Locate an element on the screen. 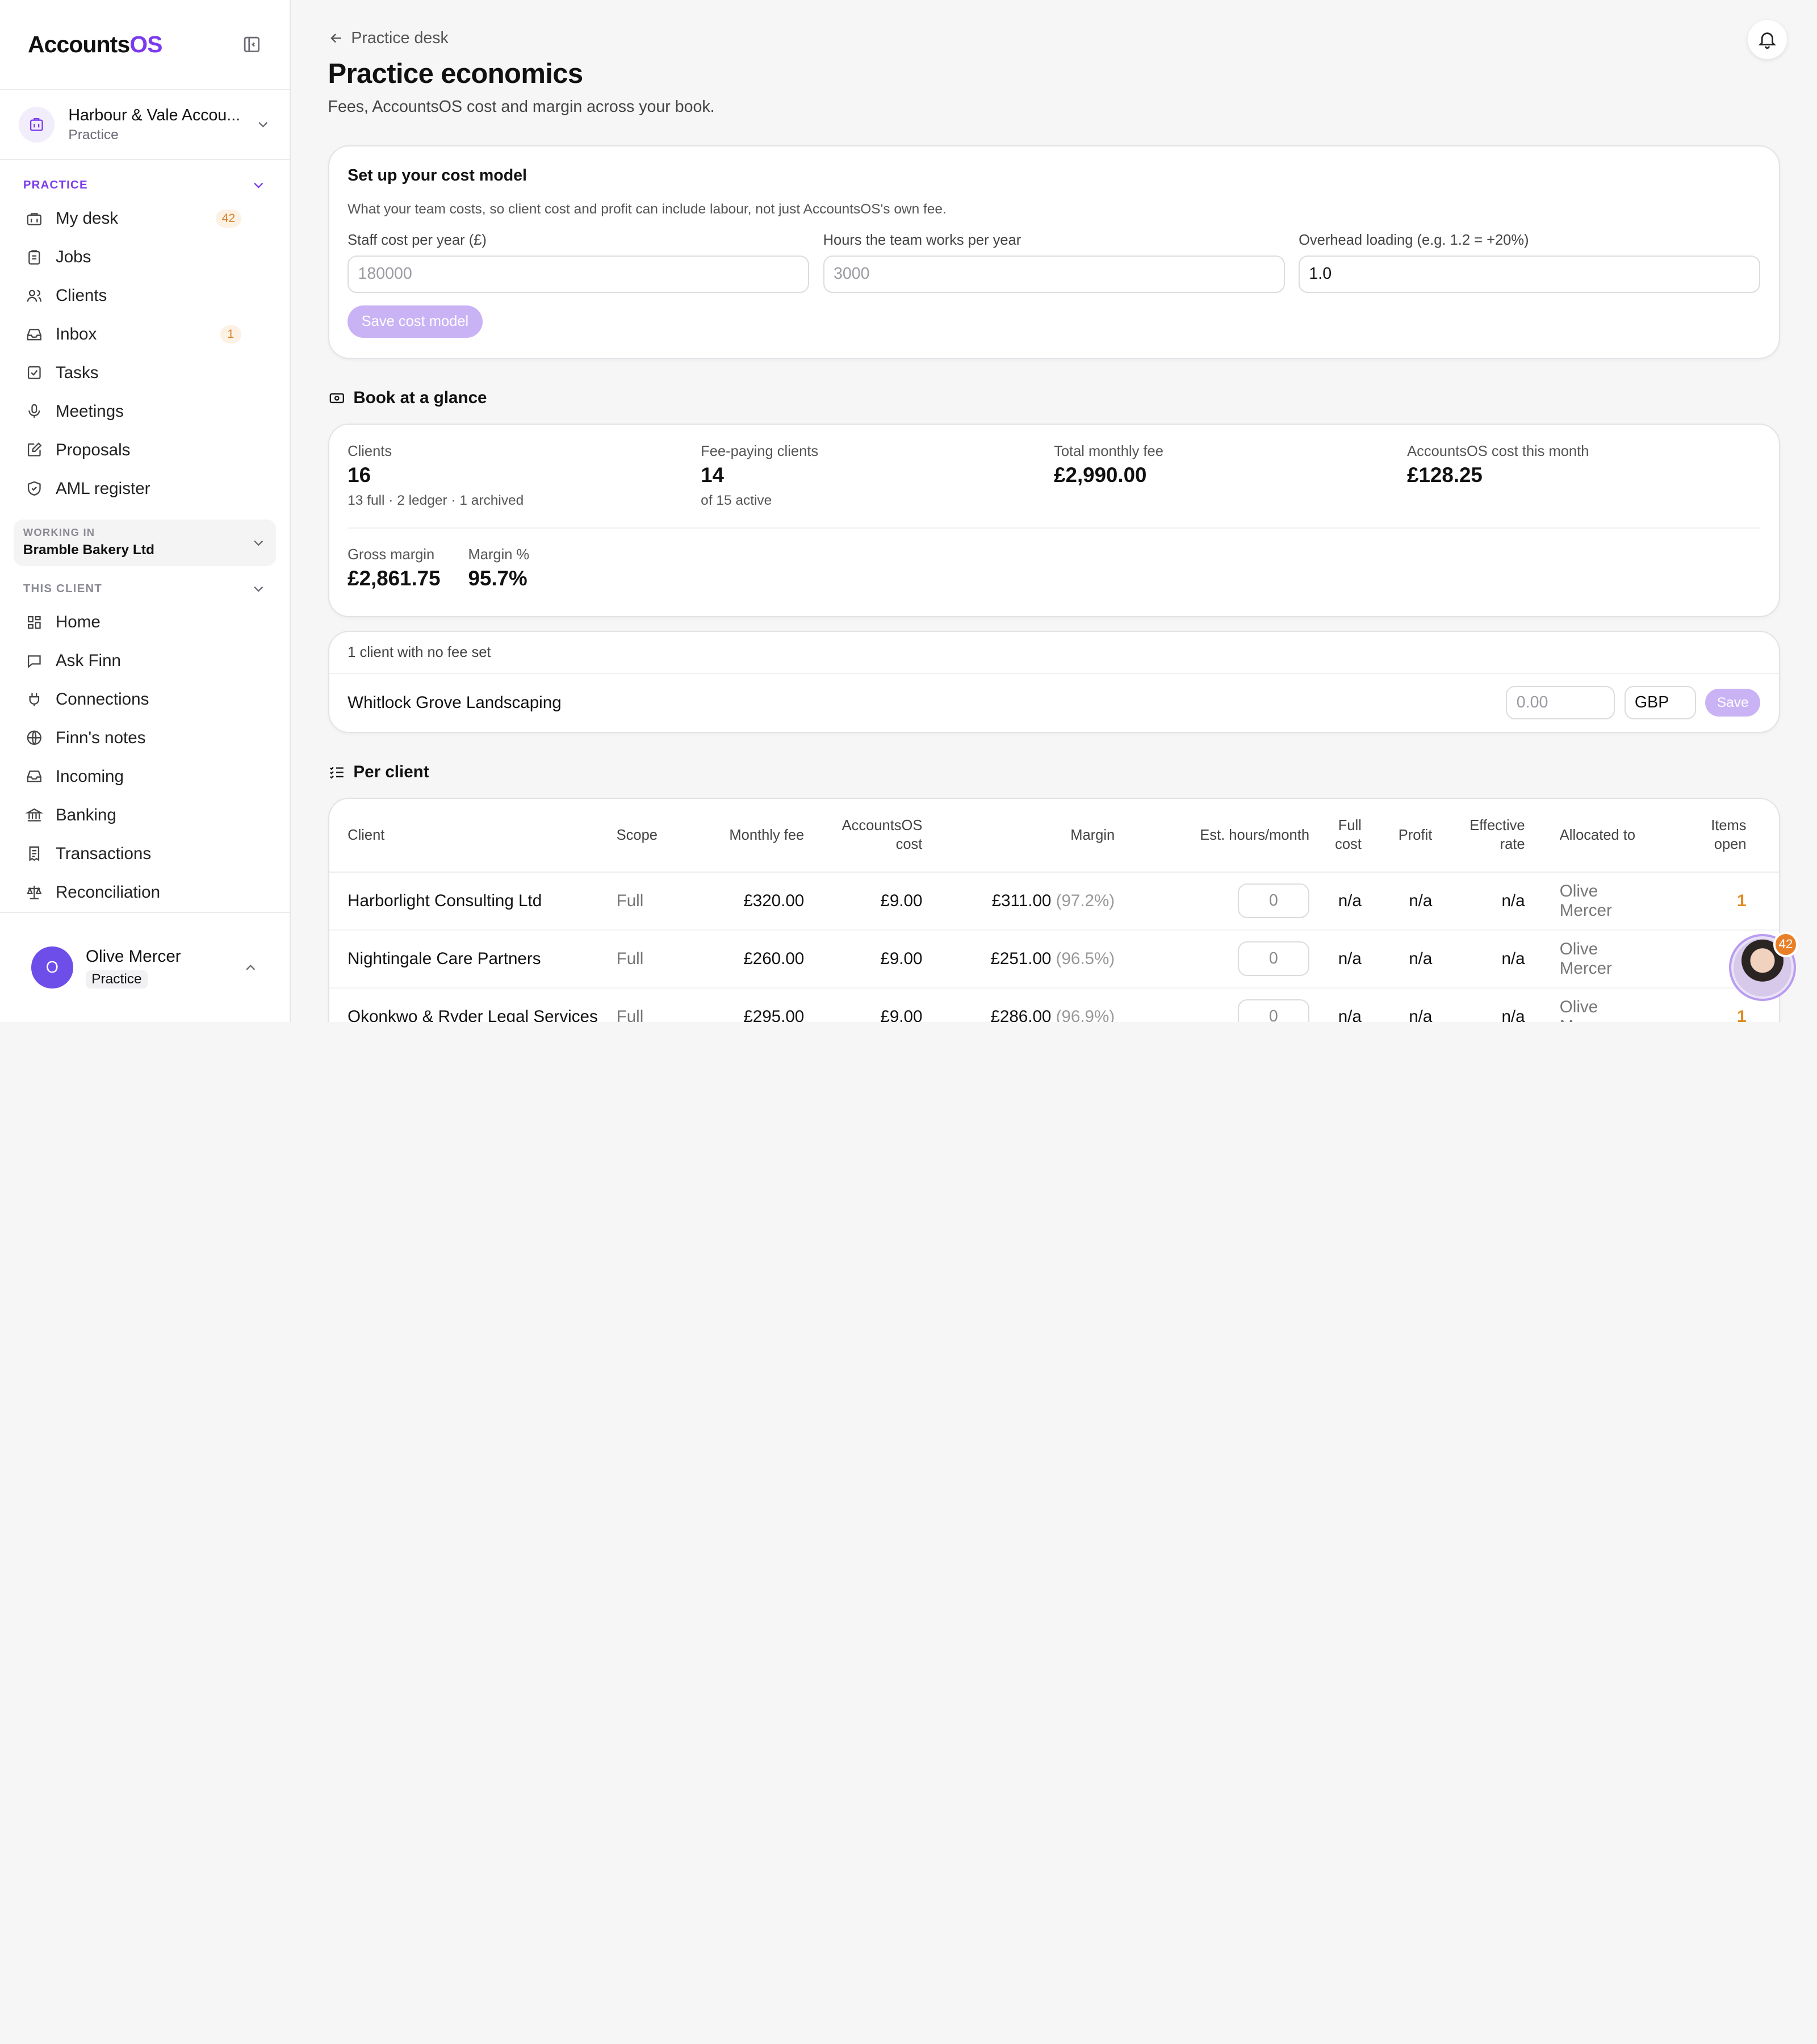 This screenshot has width=1817, height=2044. col-allocated-to: Allocated to is located at coordinates (1598, 836).